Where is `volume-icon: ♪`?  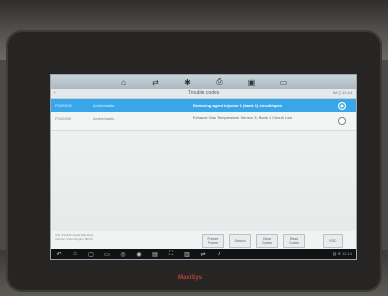
volume-icon: ♪ is located at coordinates (219, 254).